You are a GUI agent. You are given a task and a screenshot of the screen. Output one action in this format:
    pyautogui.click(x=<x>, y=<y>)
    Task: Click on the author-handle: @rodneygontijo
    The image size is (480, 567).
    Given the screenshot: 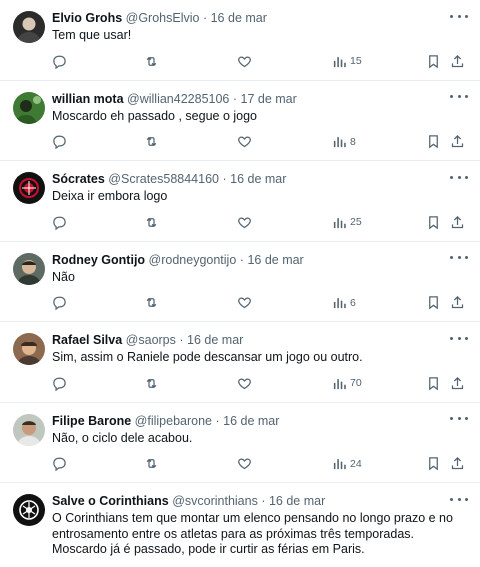 What is the action you would take?
    pyautogui.click(x=193, y=260)
    